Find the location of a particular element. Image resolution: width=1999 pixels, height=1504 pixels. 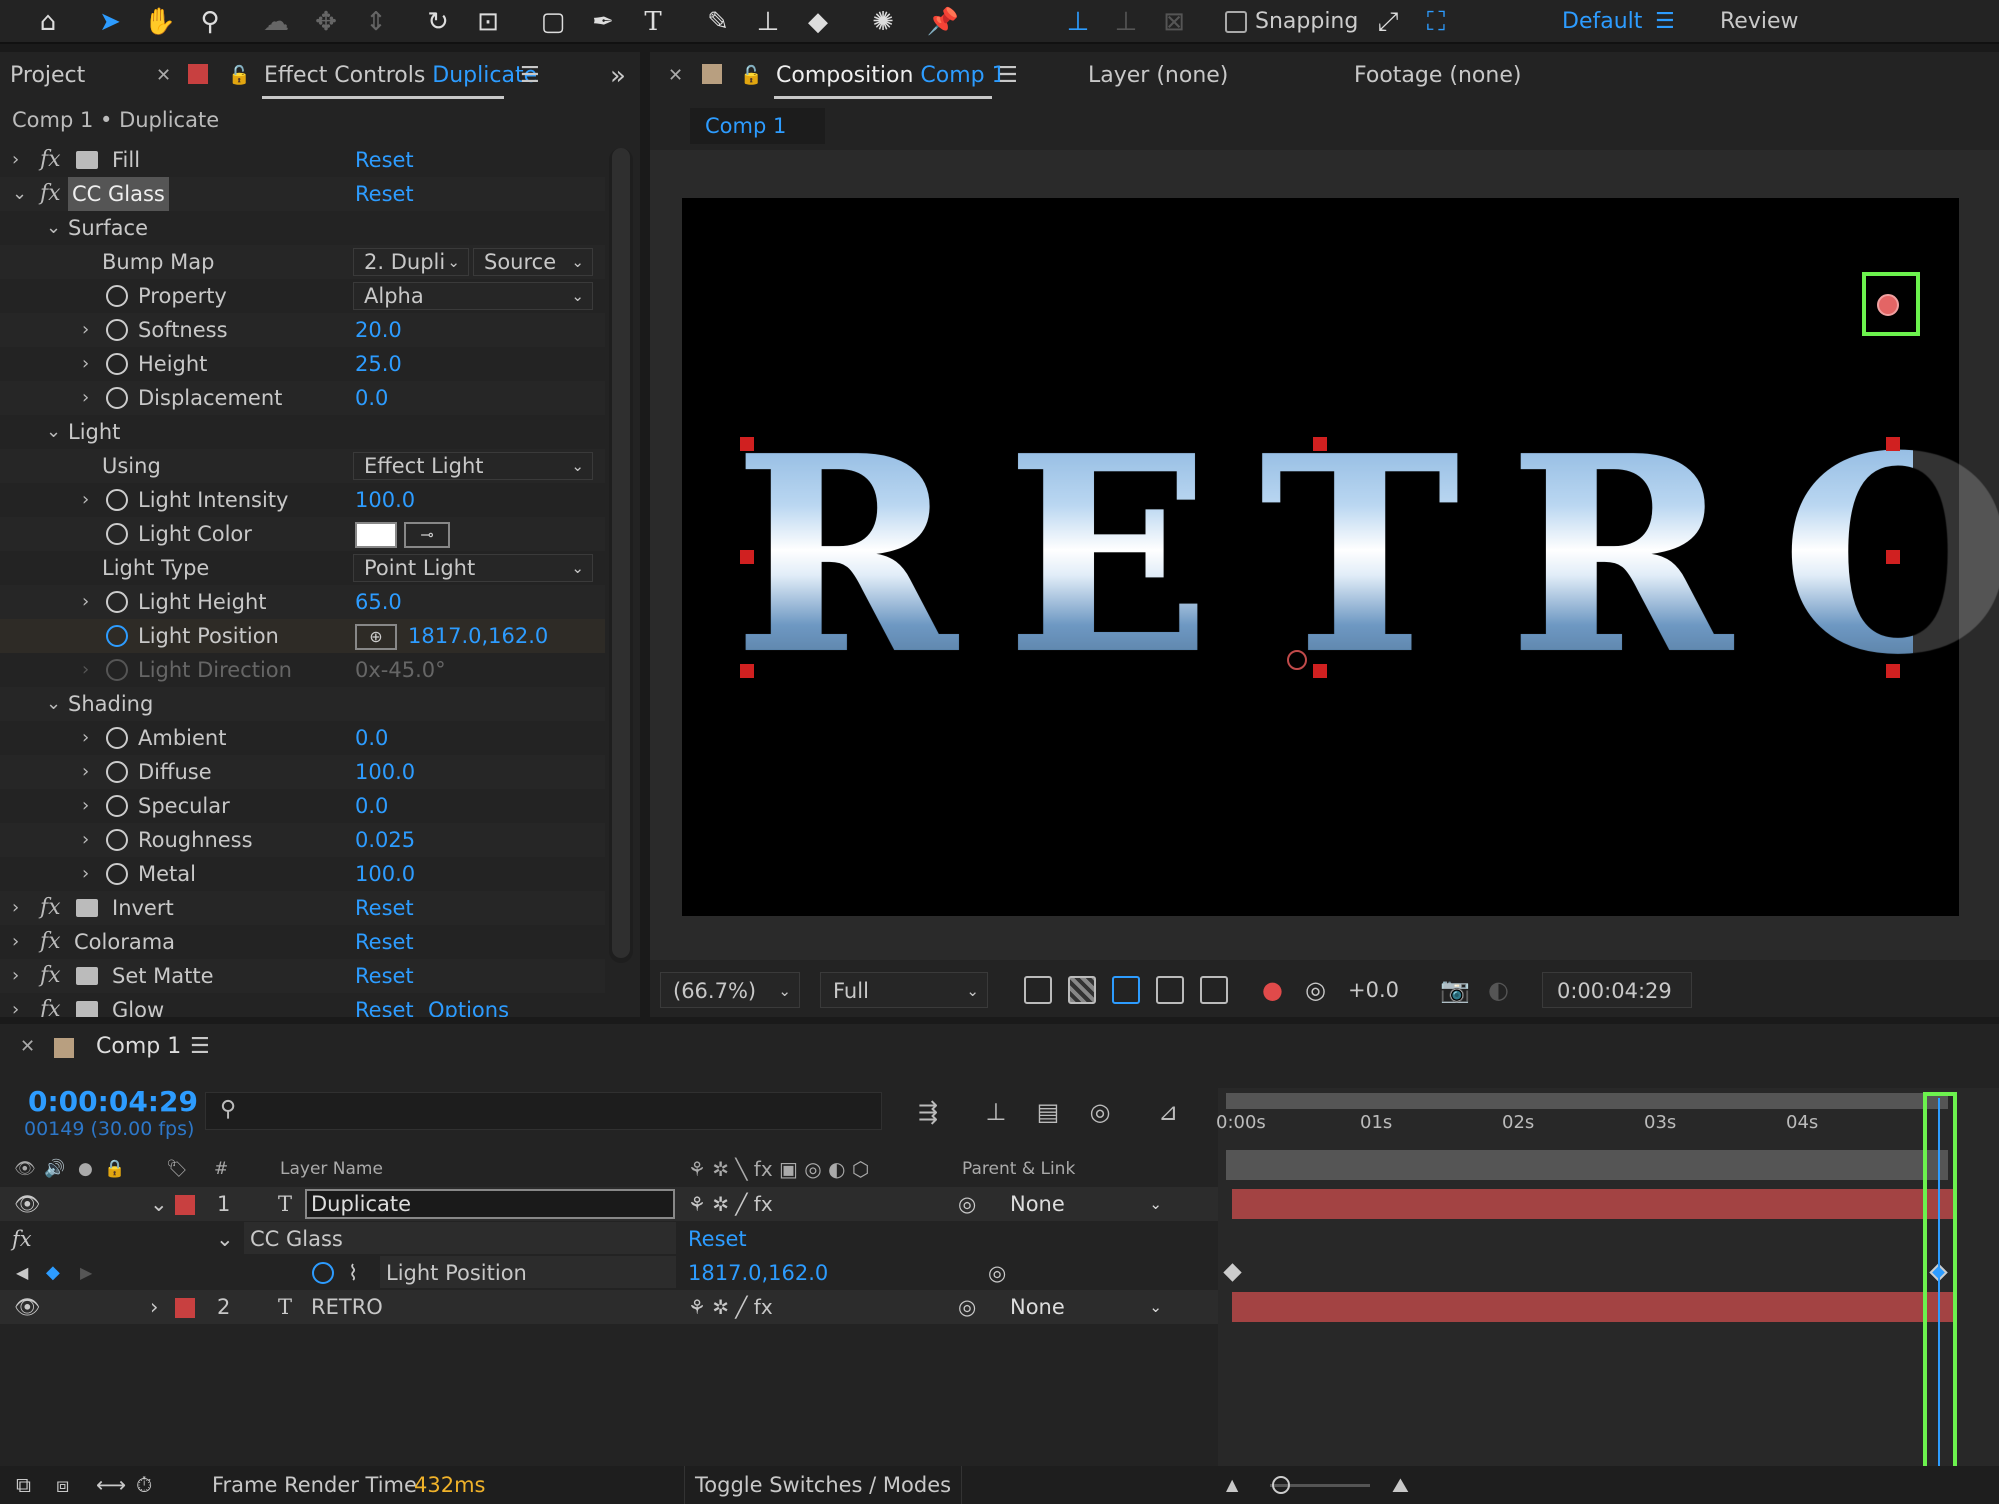

zoom-slider-handle is located at coordinates (1281, 1485).